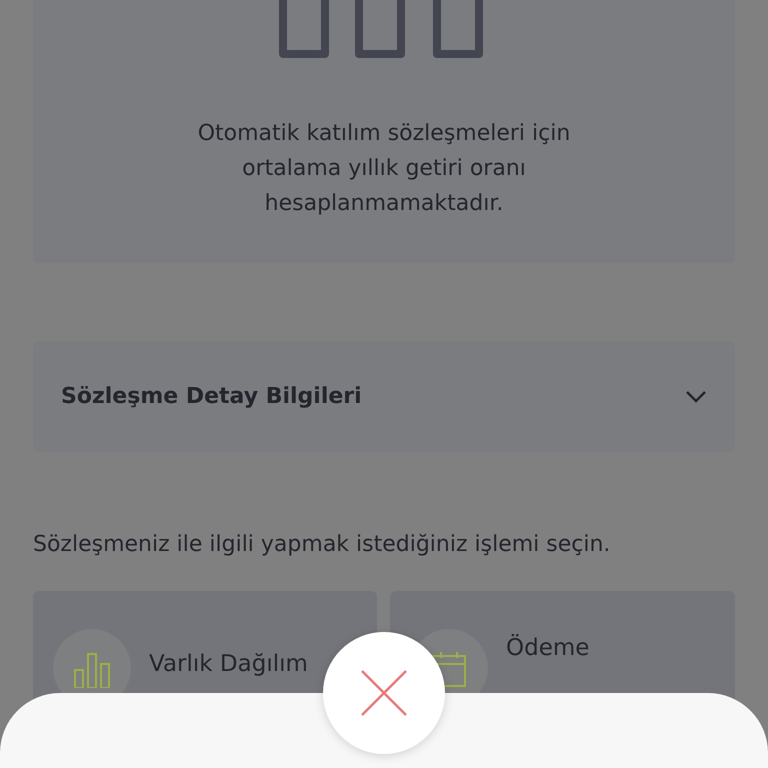 Image resolution: width=768 pixels, height=768 pixels. What do you see at coordinates (228, 664) in the screenshot?
I see `action-label: Varlık Dağılım` at bounding box center [228, 664].